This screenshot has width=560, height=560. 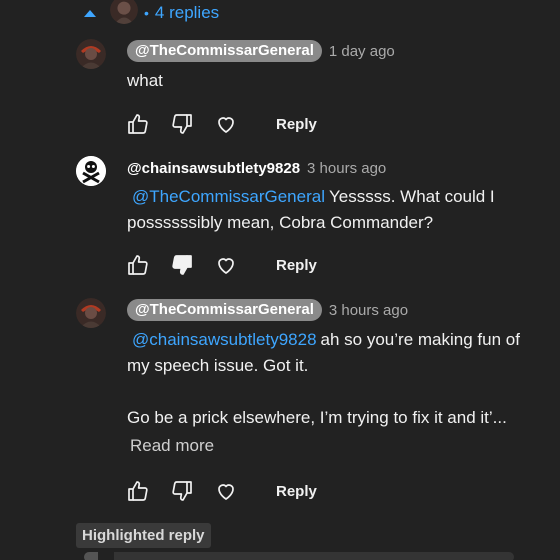 What do you see at coordinates (362, 51) in the screenshot?
I see `comment-timestamp: 1 day ago` at bounding box center [362, 51].